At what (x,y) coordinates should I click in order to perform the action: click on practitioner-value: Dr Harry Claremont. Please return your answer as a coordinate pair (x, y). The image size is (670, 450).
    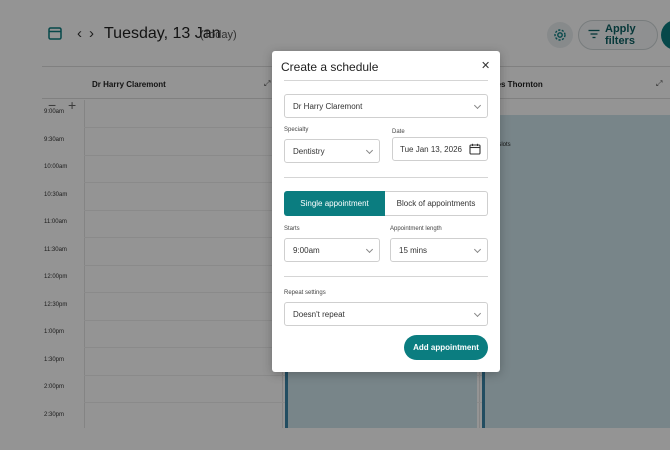
    Looking at the image, I should click on (328, 106).